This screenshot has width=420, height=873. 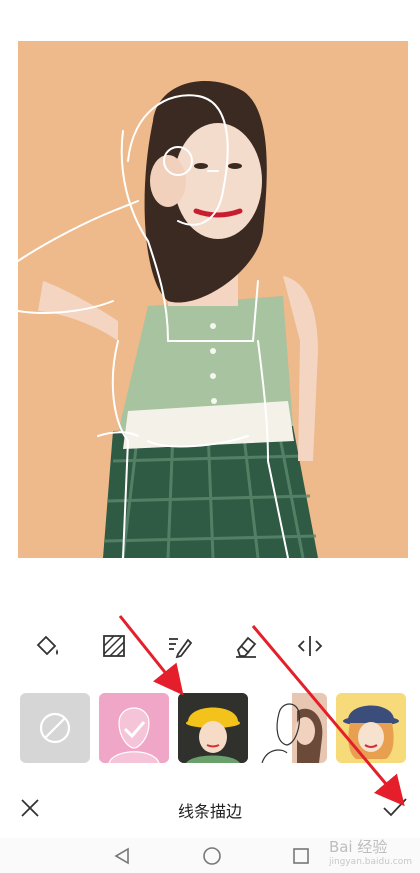 I want to click on watermark-text: Bai 经验, so click(x=358, y=847).